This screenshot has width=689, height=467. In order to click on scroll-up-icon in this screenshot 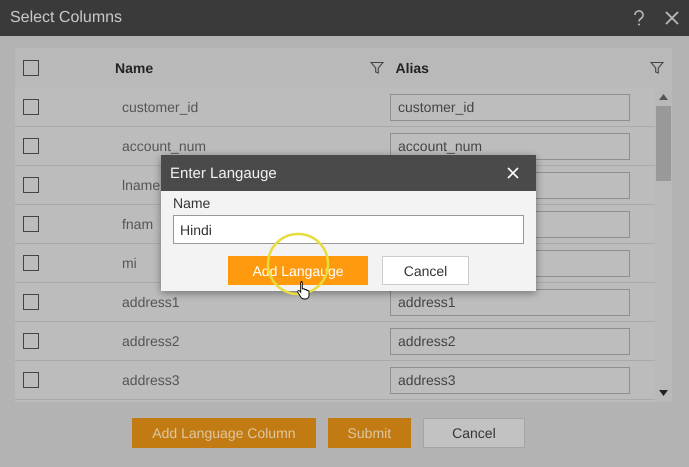, I will do `click(663, 97)`.